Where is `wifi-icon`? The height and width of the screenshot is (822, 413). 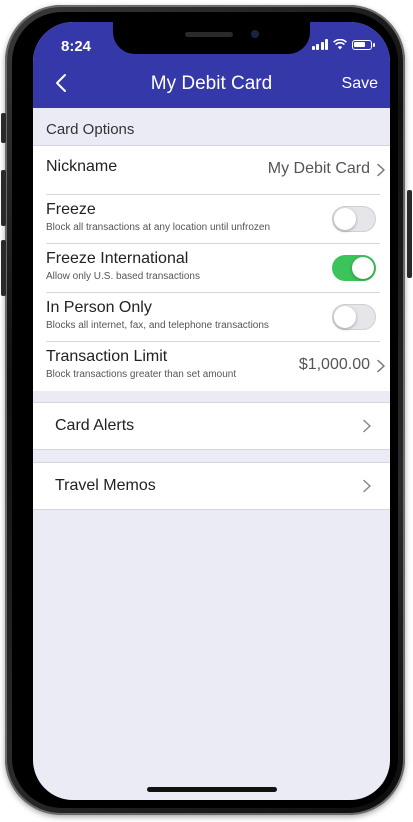 wifi-icon is located at coordinates (340, 44).